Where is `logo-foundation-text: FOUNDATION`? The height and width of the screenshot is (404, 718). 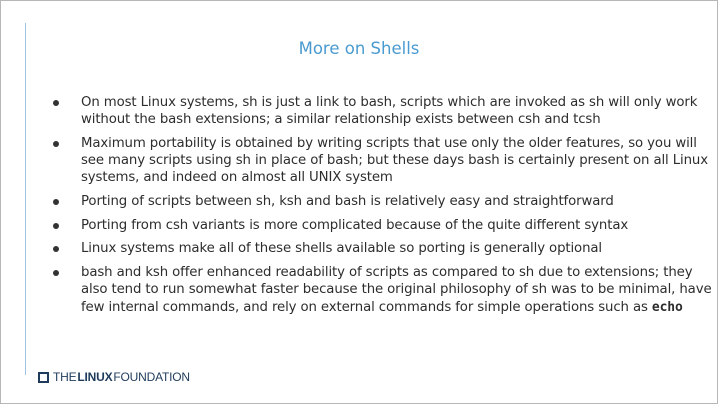
logo-foundation-text: FOUNDATION is located at coordinates (151, 377).